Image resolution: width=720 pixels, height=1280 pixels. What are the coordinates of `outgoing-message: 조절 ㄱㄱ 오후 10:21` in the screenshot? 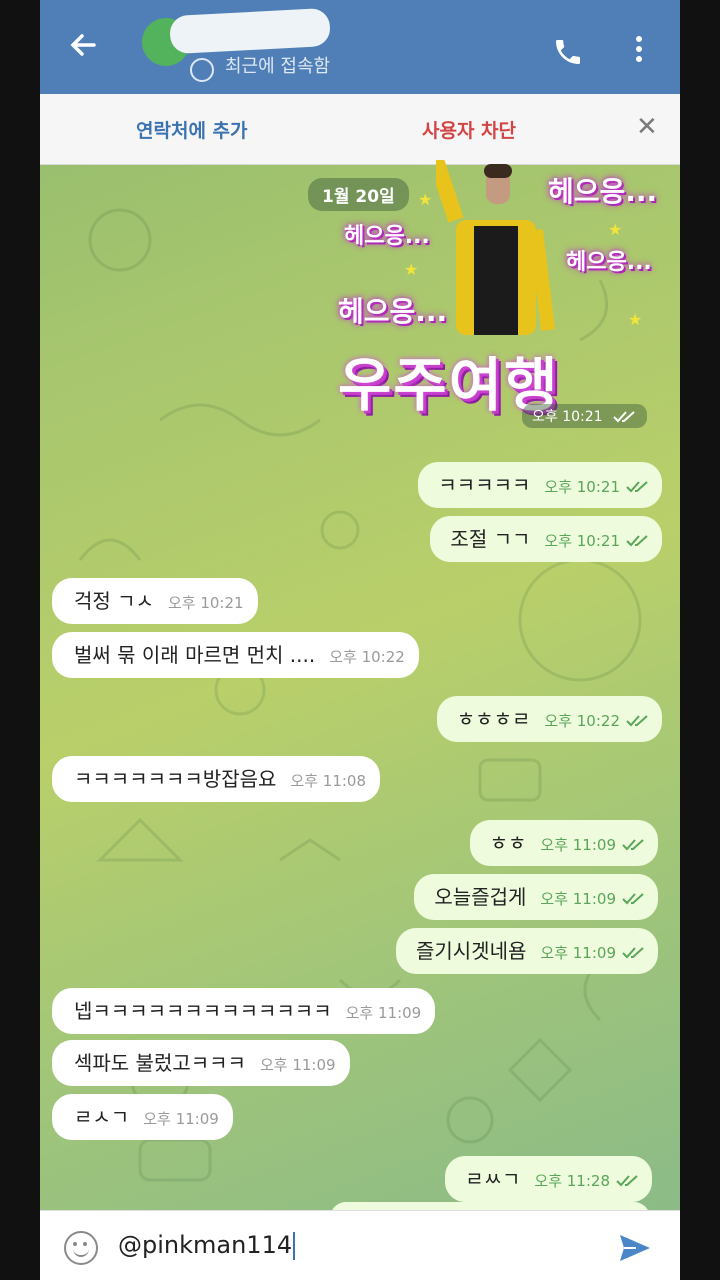 It's located at (546, 539).